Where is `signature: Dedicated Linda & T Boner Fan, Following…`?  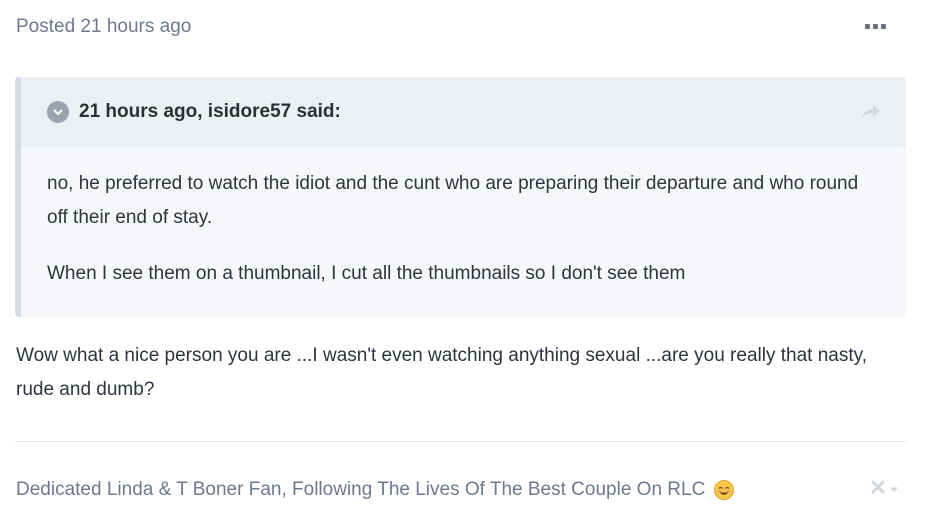
signature: Dedicated Linda & T Boner Fan, Following… is located at coordinates (375, 490).